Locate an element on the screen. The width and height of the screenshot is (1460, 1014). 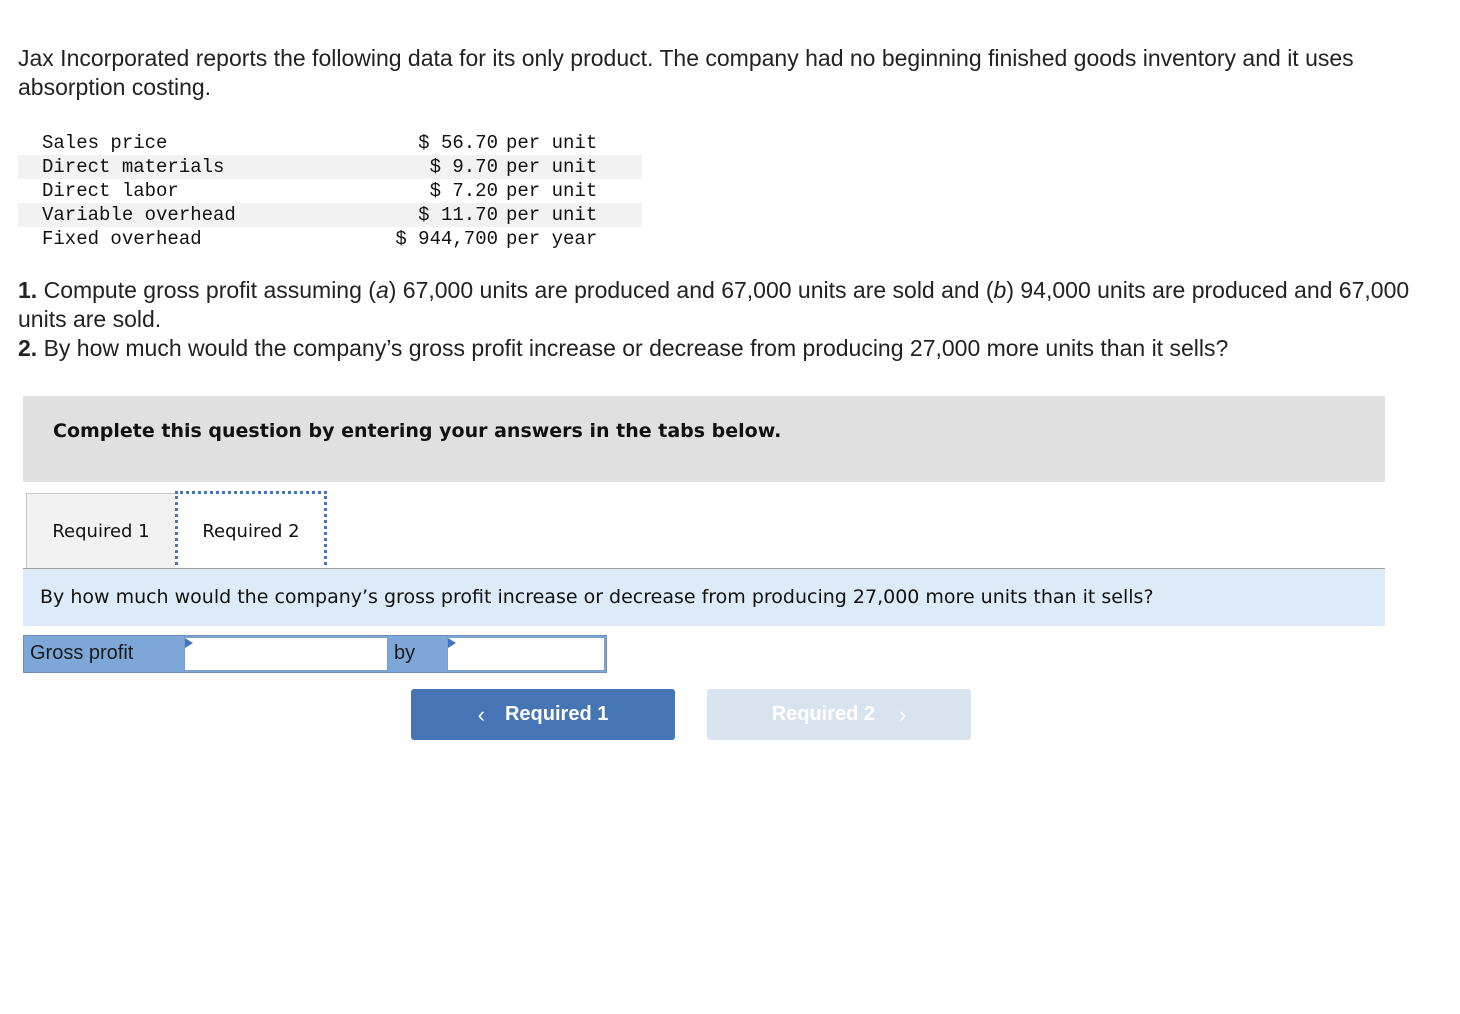
chevron-right-icon: › is located at coordinates (903, 714).